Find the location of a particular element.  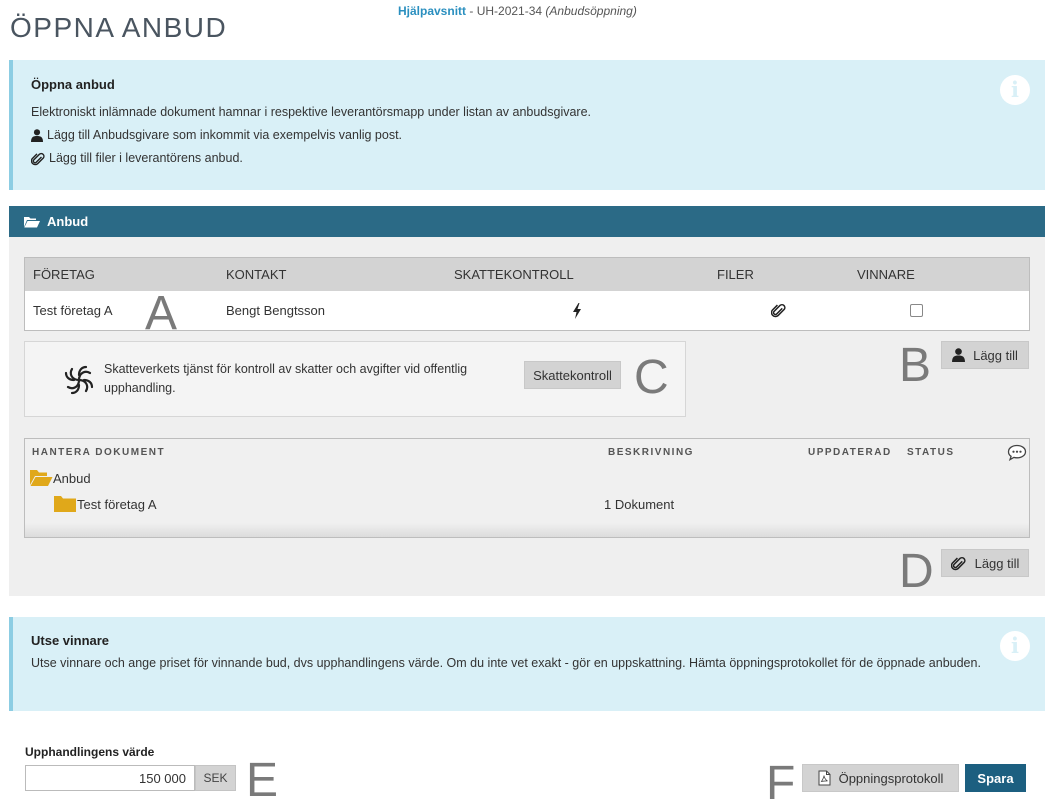

add-bidder-button: Lägg till is located at coordinates (985, 355).